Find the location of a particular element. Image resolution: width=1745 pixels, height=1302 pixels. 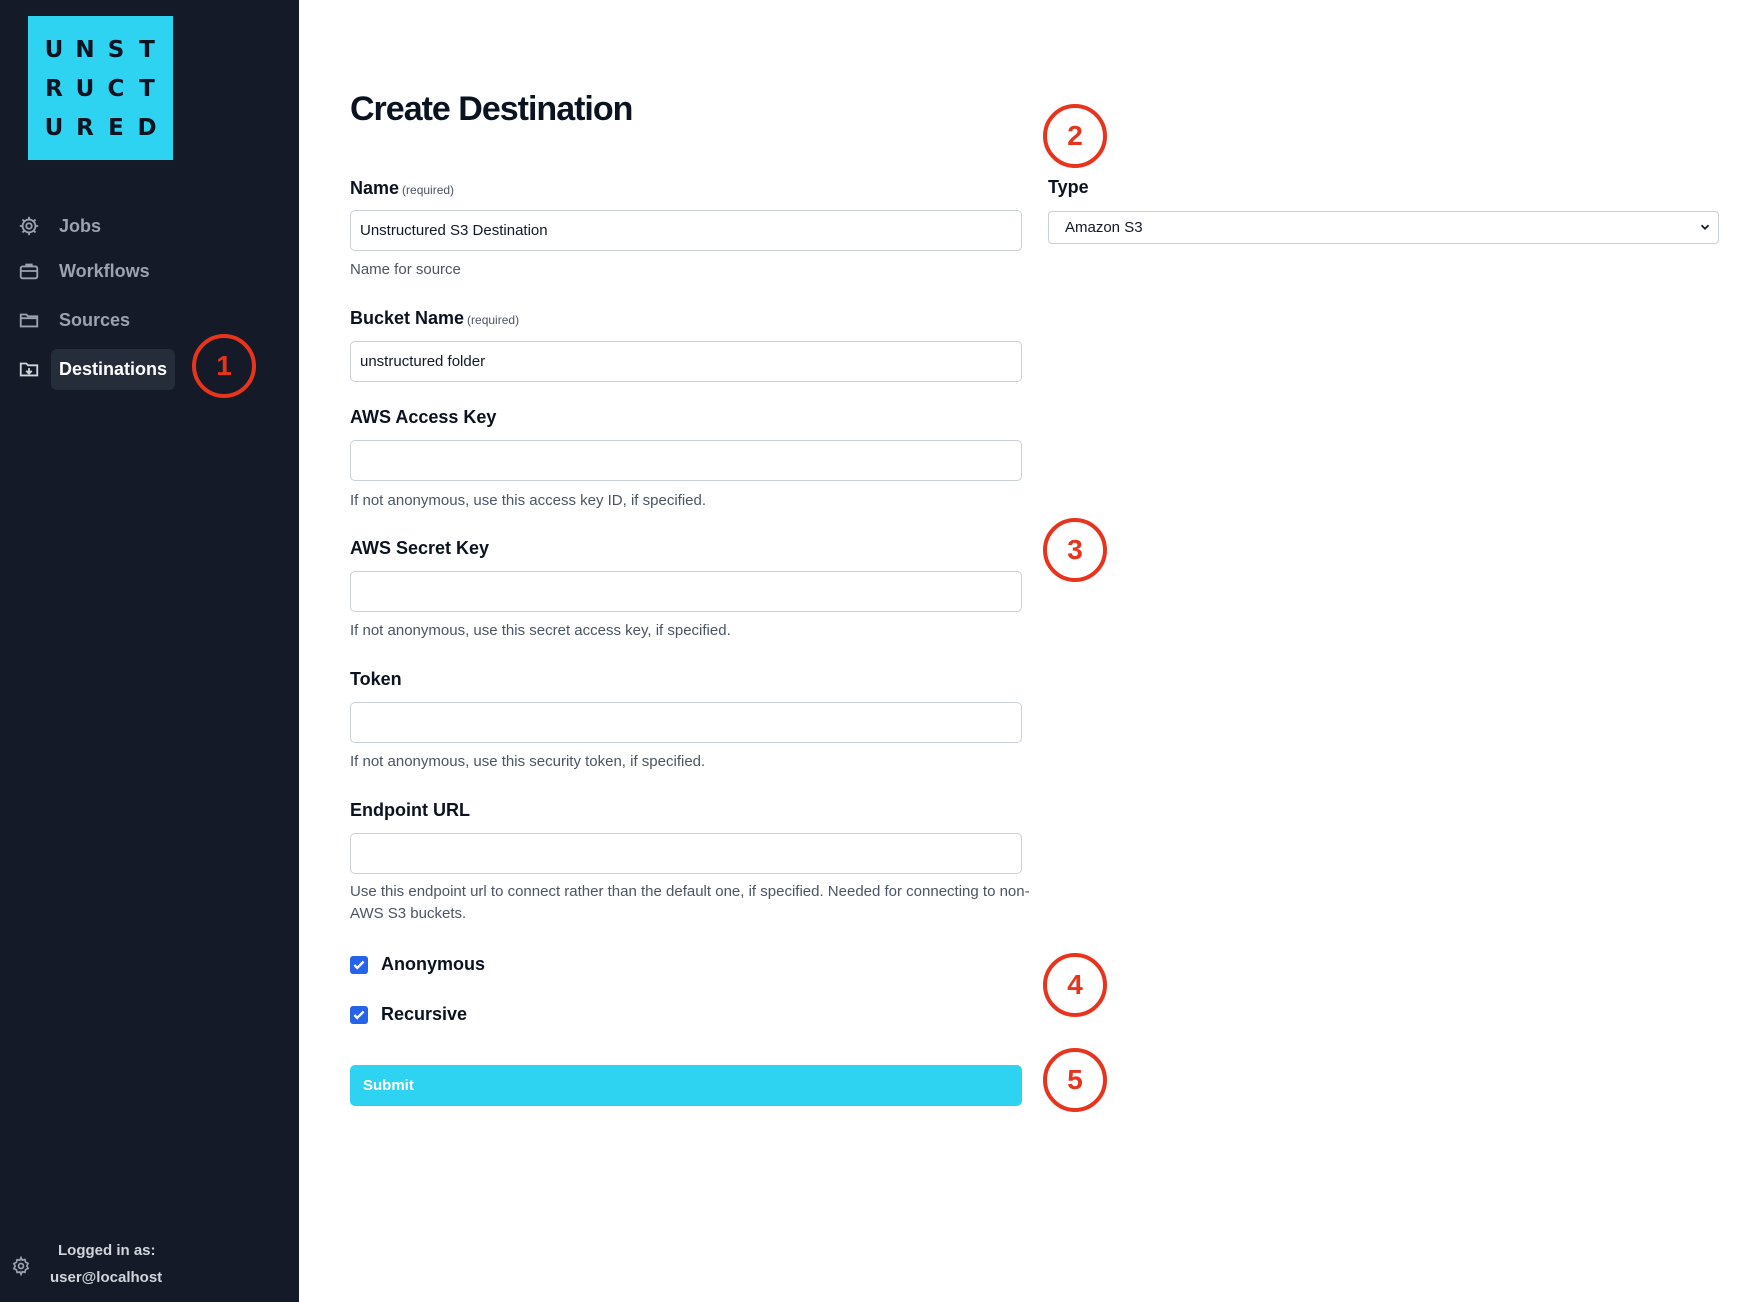

logged-in-user: user@localhost is located at coordinates (106, 1277).